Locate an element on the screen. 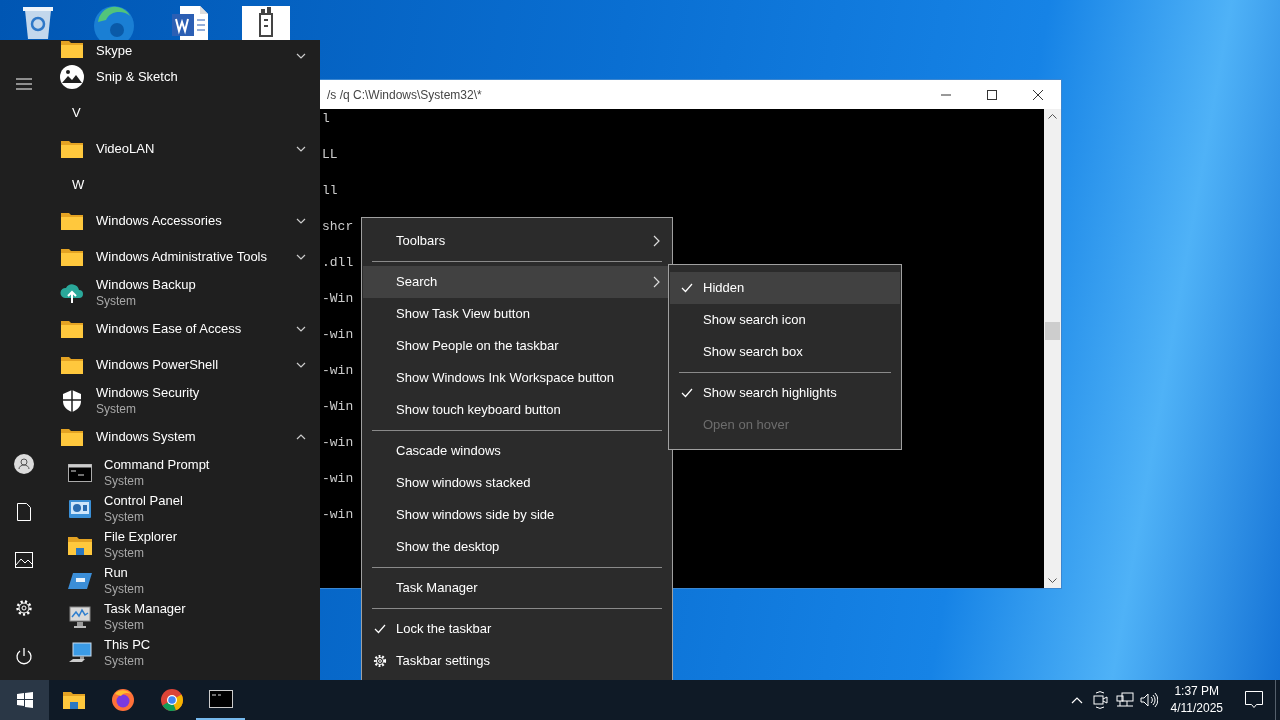 The width and height of the screenshot is (1280, 720). menu-item: Show search box is located at coordinates (785, 352).